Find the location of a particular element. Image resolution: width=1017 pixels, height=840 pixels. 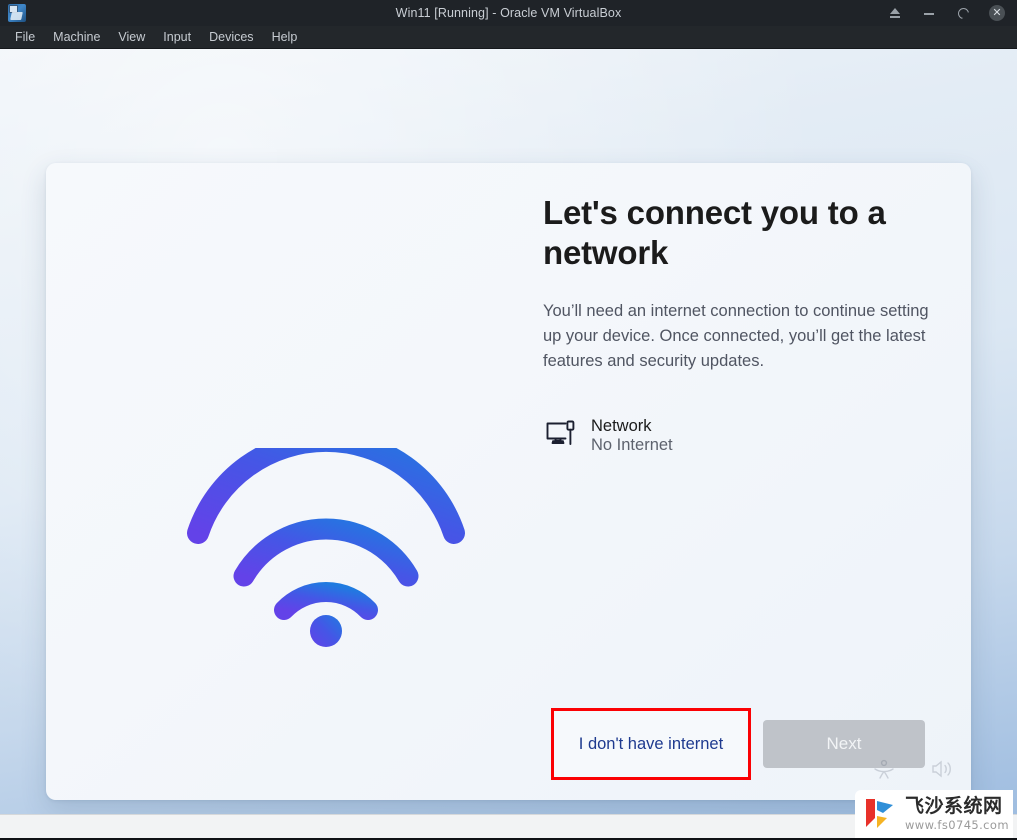

menu-item-help: Help is located at coordinates (285, 37).